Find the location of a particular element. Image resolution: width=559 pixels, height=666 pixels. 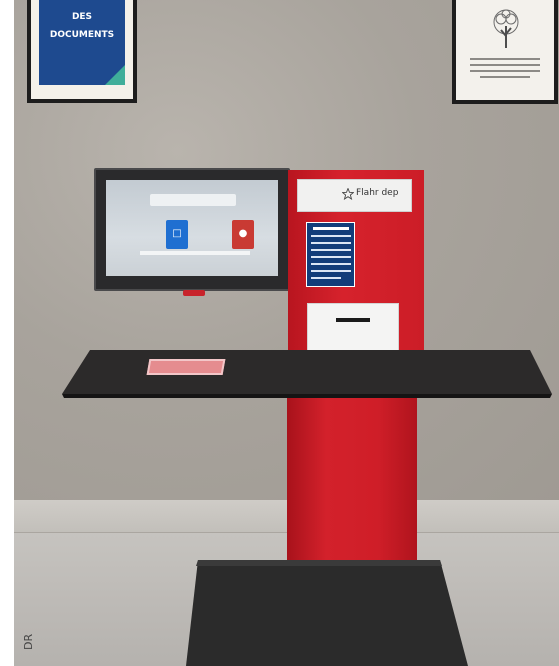

framed-poster-right is located at coordinates (505, 52).